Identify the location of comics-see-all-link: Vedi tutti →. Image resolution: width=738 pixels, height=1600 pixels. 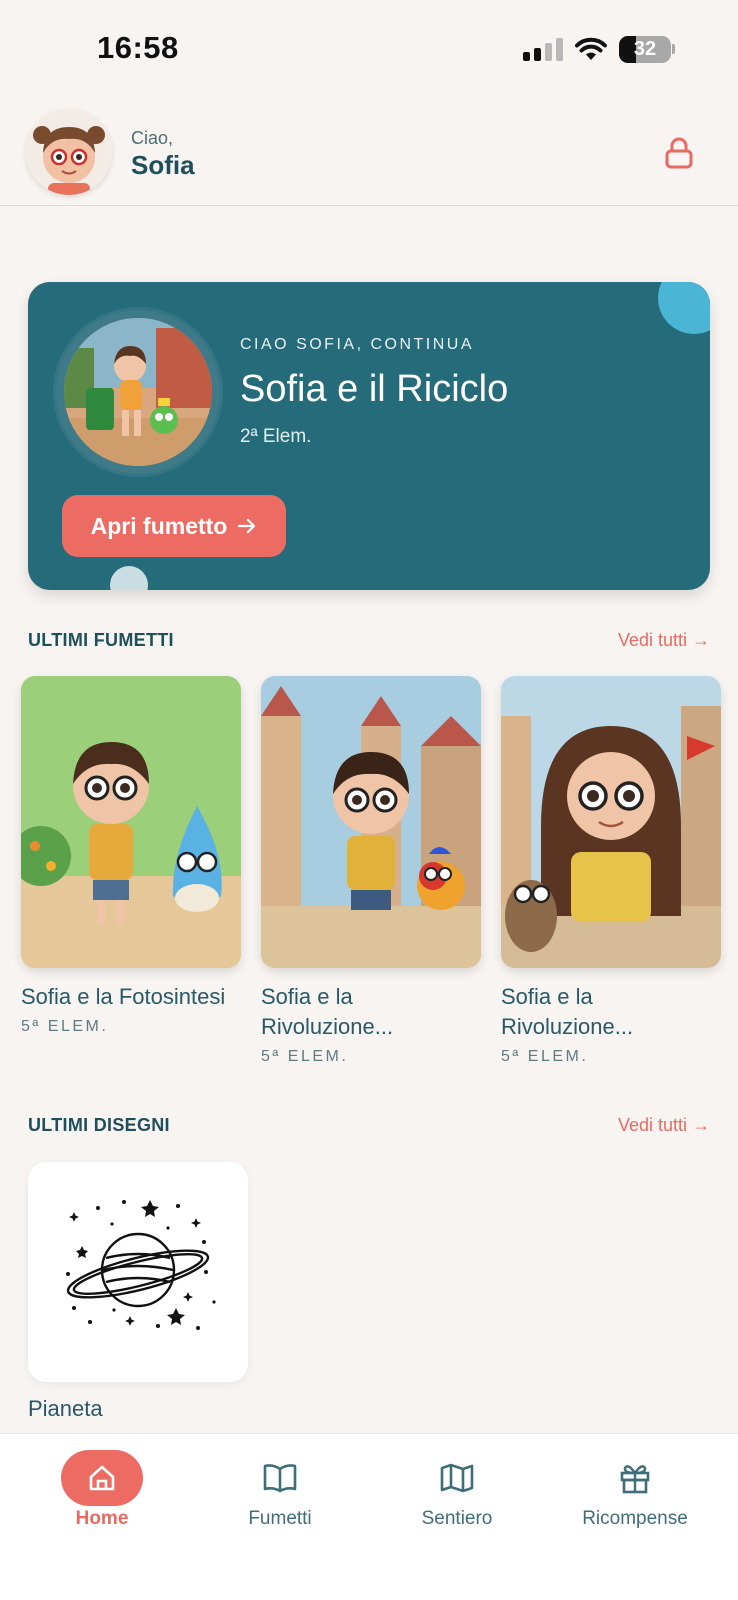
(664, 640).